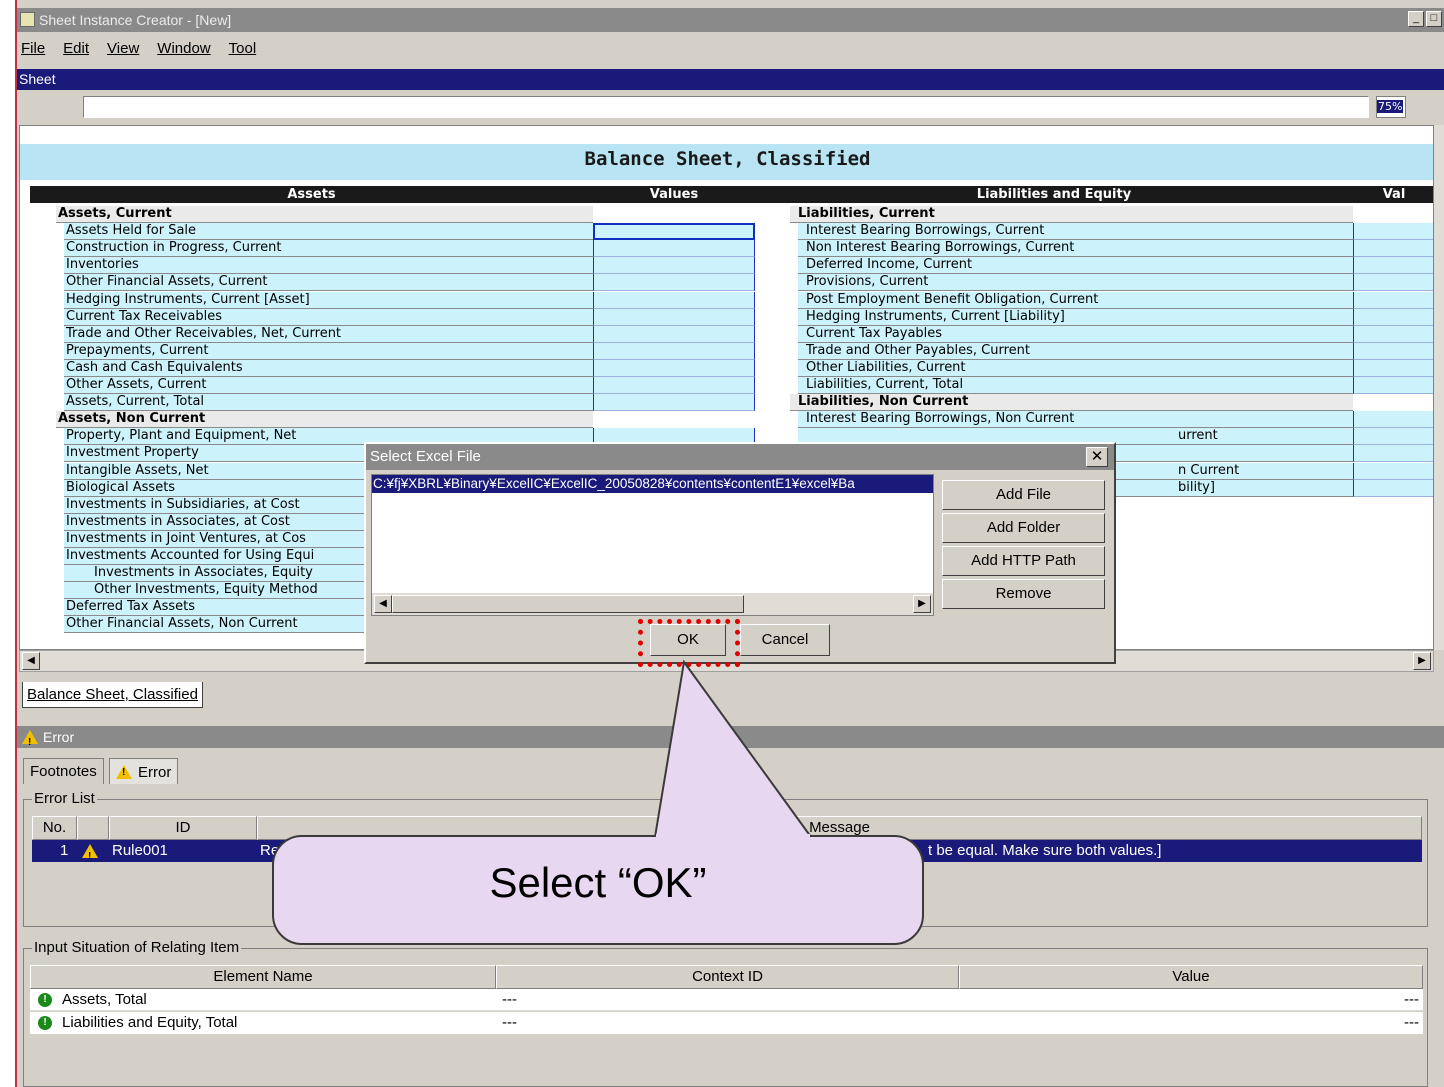  What do you see at coordinates (1439, 387) in the screenshot?
I see `sheet-vertical-scrollbar` at bounding box center [1439, 387].